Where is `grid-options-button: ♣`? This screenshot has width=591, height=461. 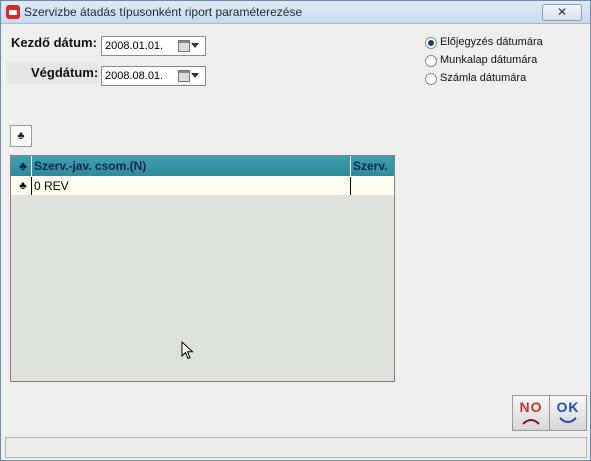
grid-options-button: ♣ is located at coordinates (21, 136).